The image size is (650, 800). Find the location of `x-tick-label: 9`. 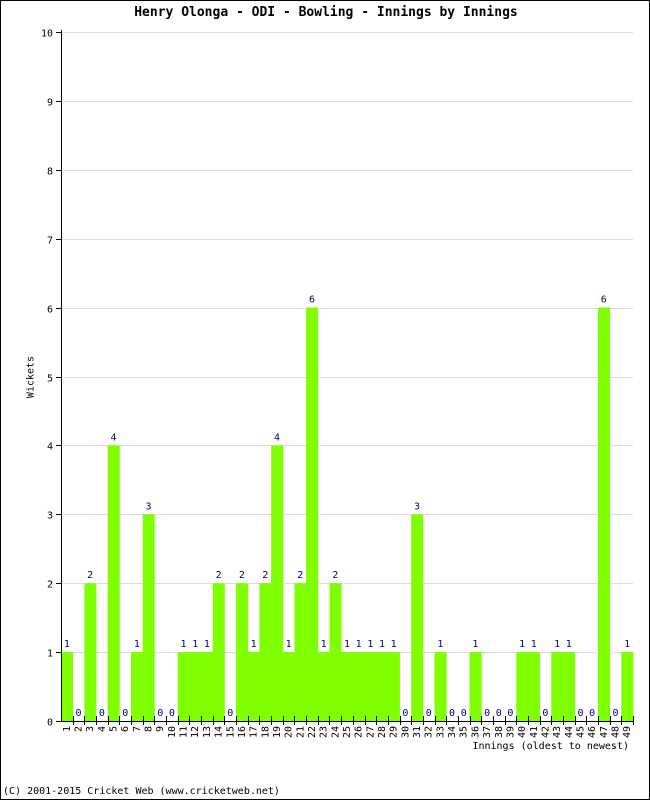

x-tick-label: 9 is located at coordinates (160, 729).